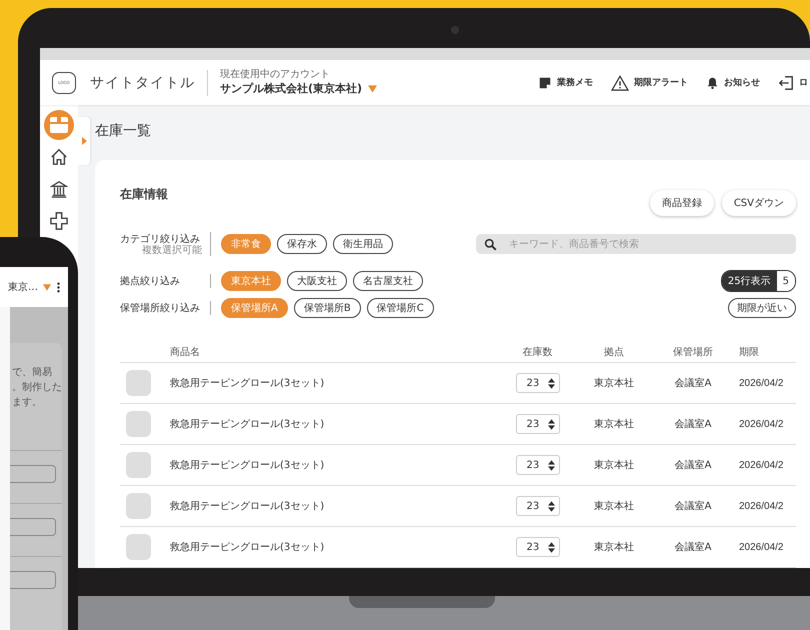 This screenshot has height=630, width=810. Describe the element at coordinates (149, 83) in the screenshot. I see `site-title: サイトタイトル` at that location.